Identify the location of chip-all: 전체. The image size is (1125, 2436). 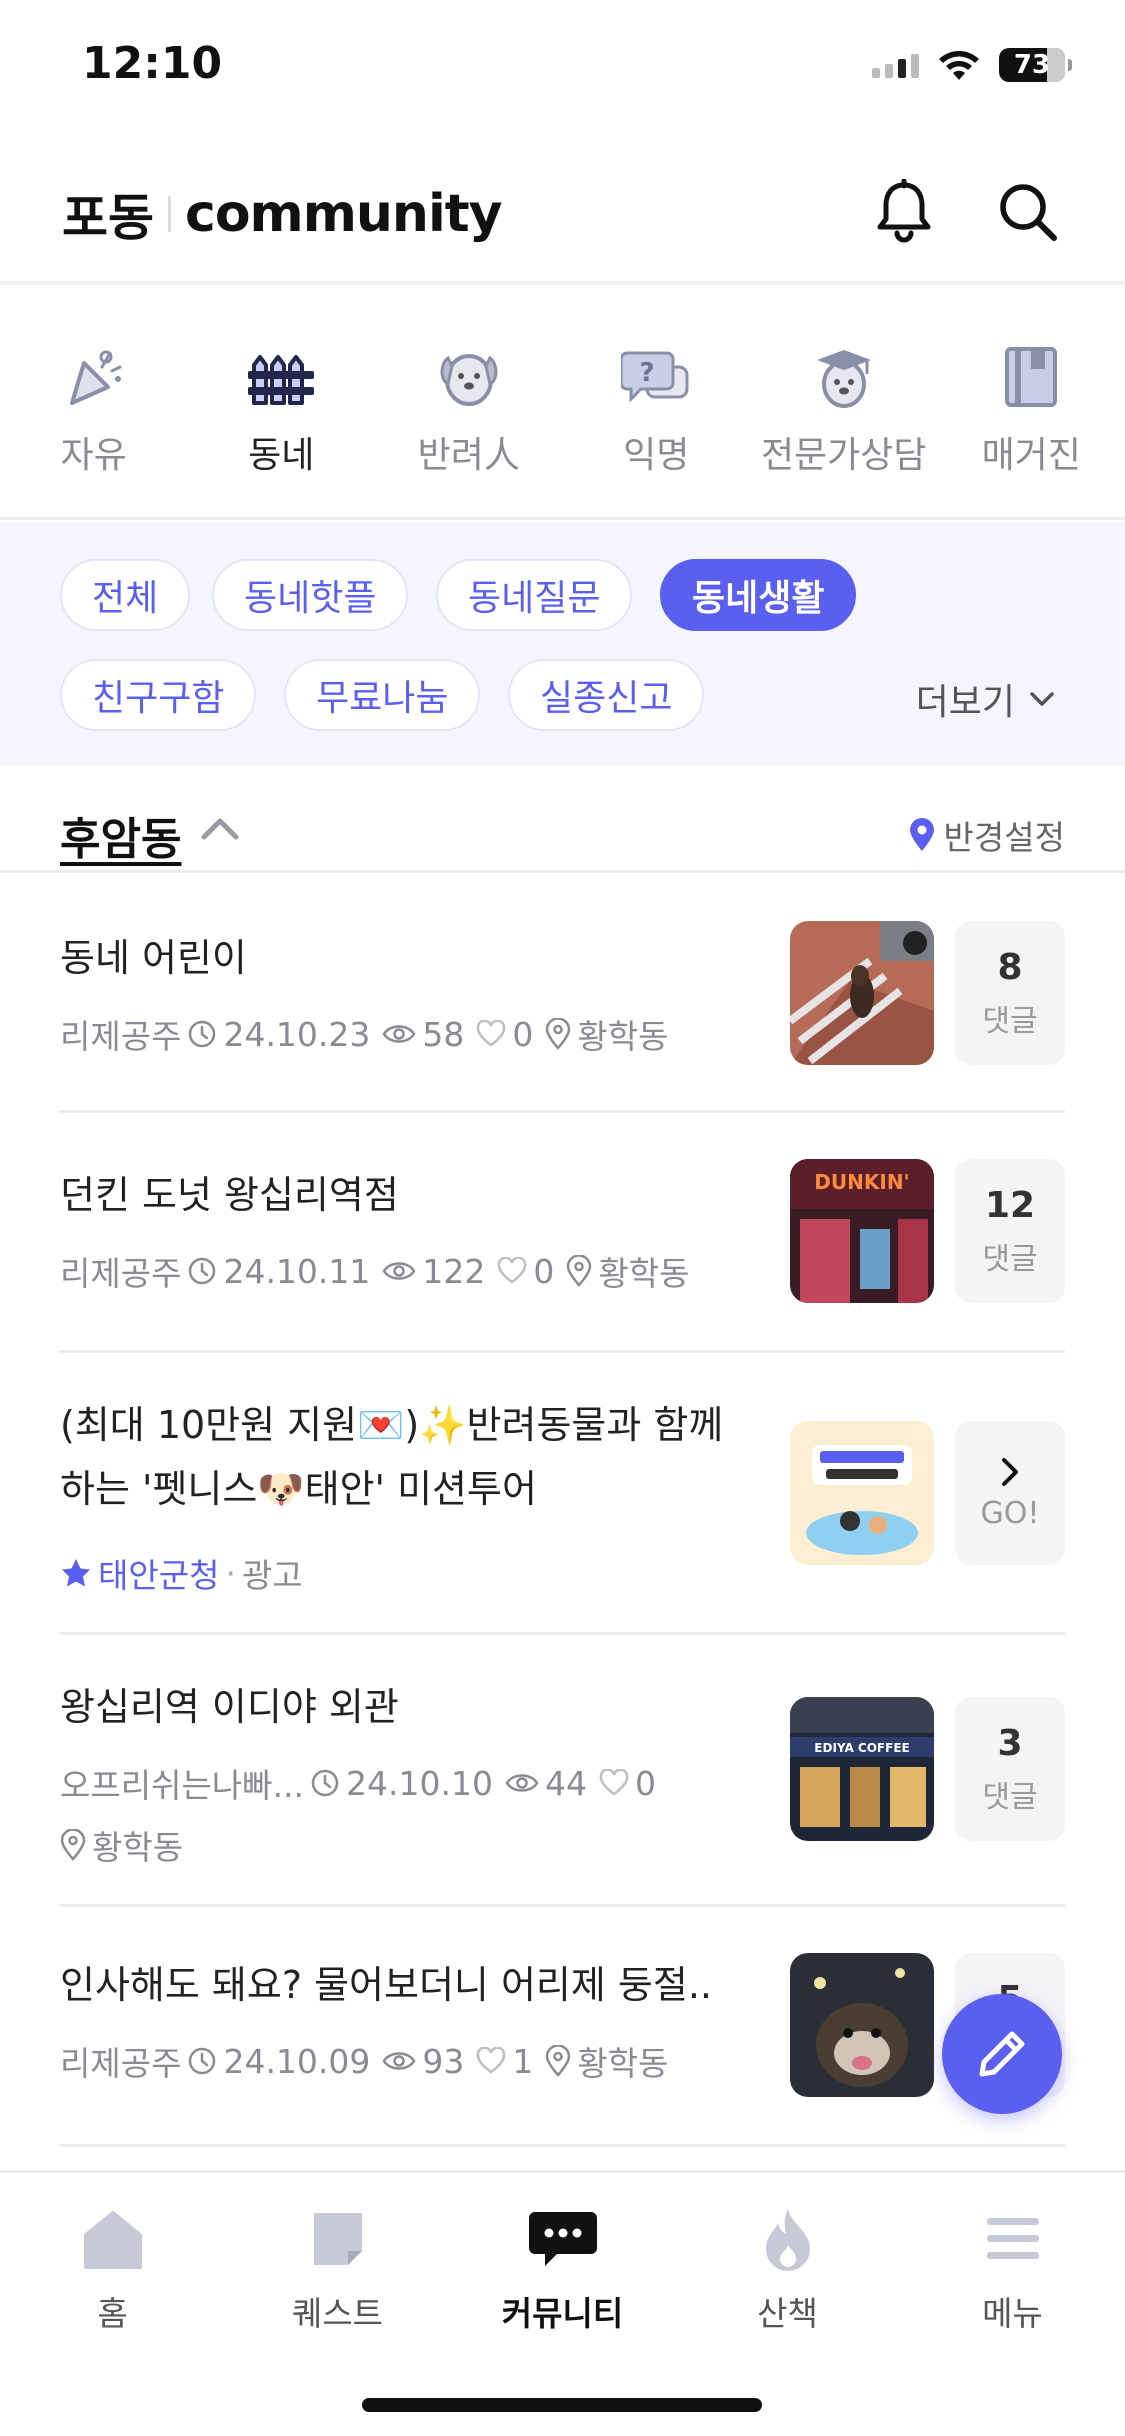
(125, 595).